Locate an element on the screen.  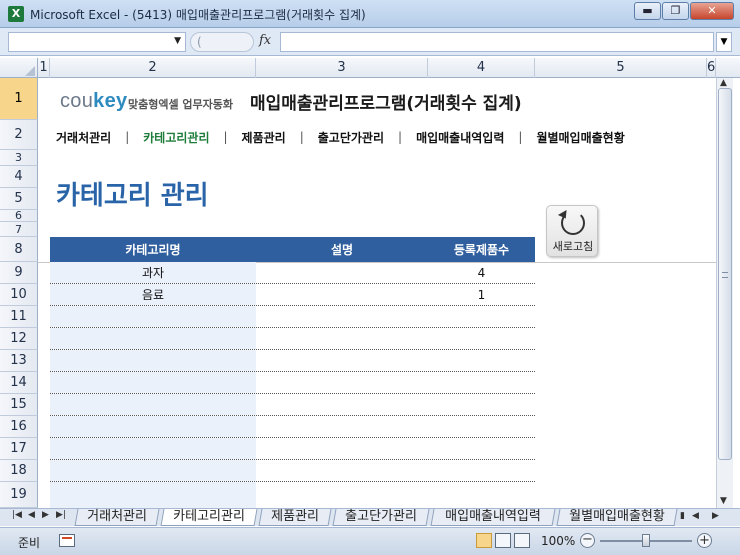
sheet-tab-monthly-status: 월별매입매출현황 is located at coordinates (617, 517).